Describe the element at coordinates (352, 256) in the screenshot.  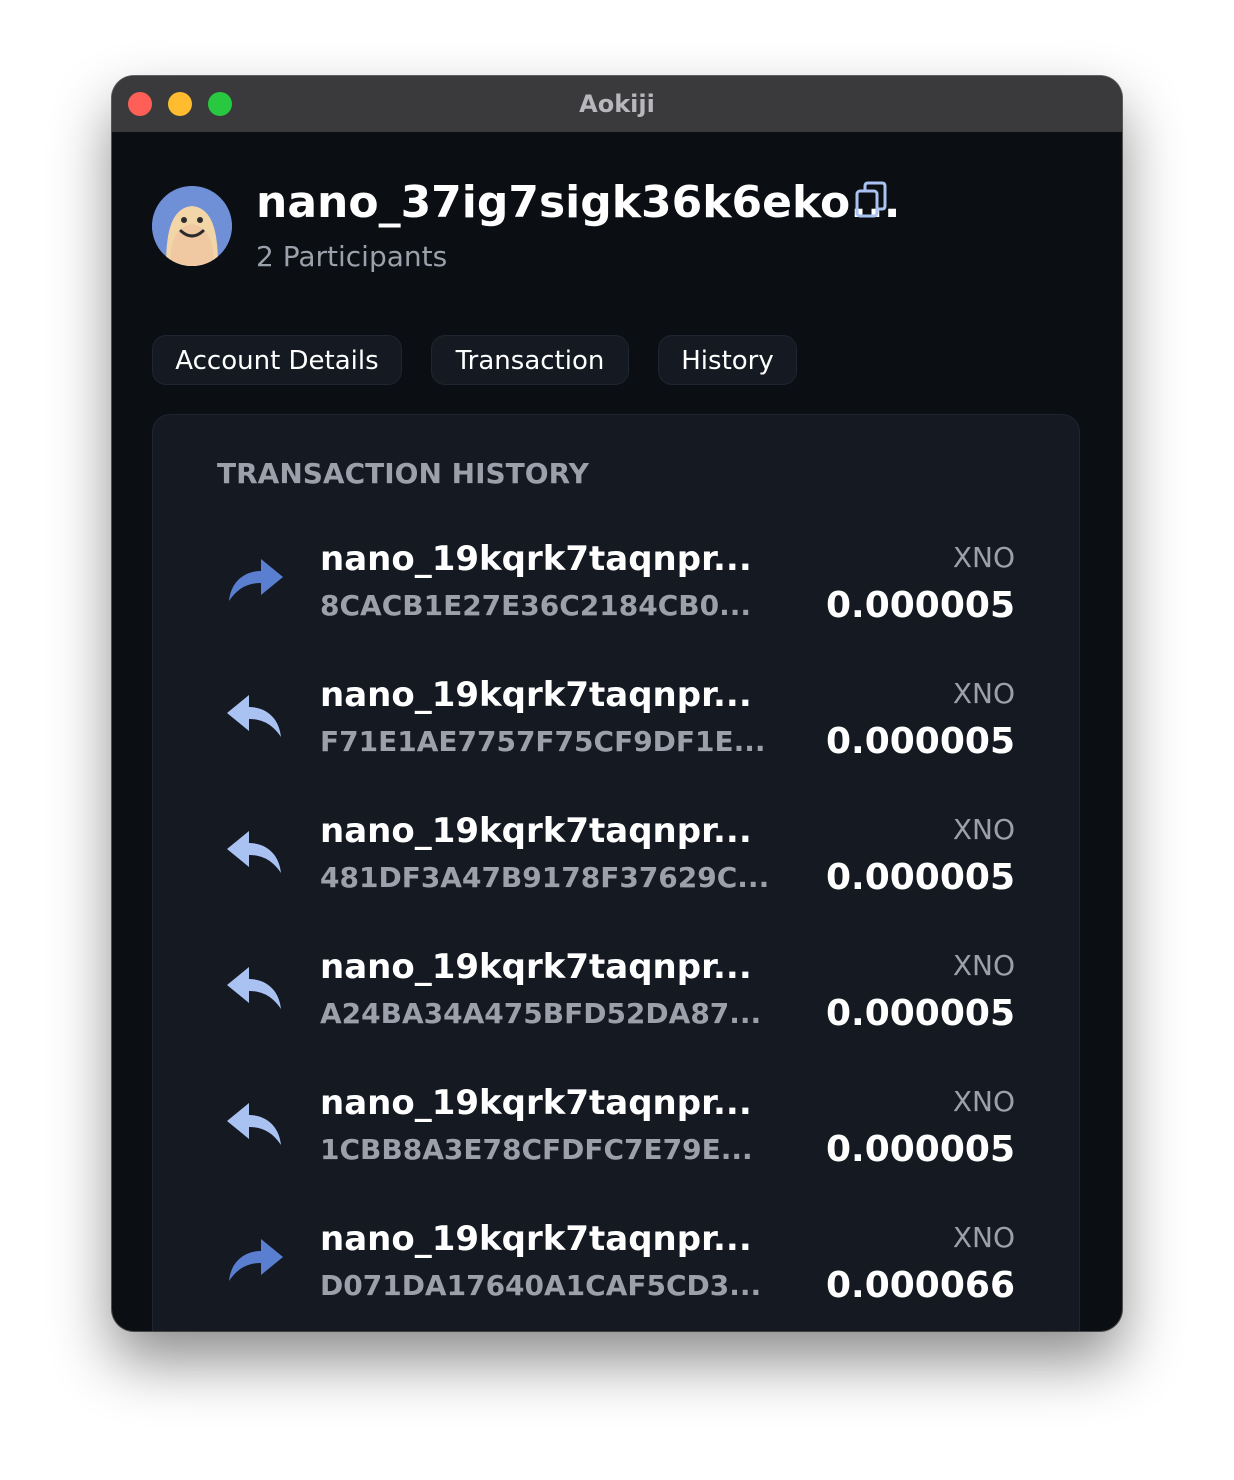
I see `participants-count: 2 Participants` at that location.